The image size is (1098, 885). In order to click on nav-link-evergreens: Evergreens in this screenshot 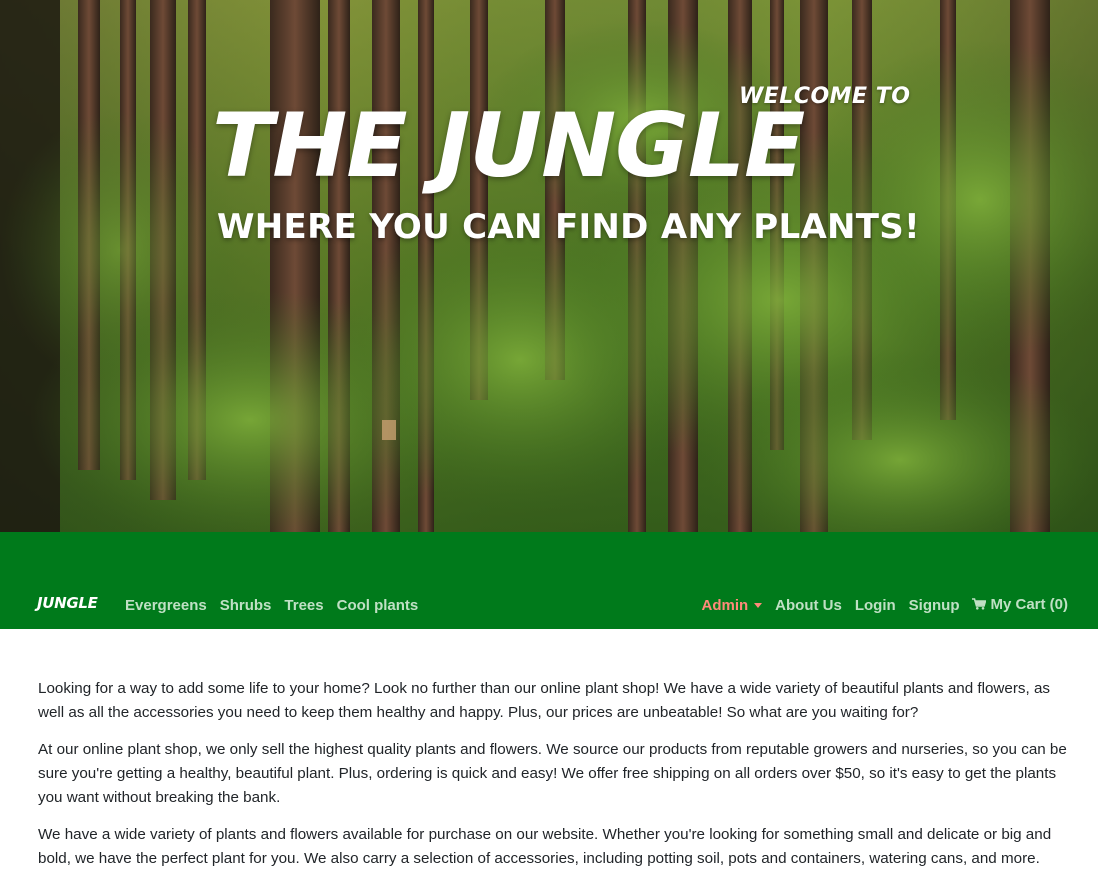, I will do `click(166, 605)`.